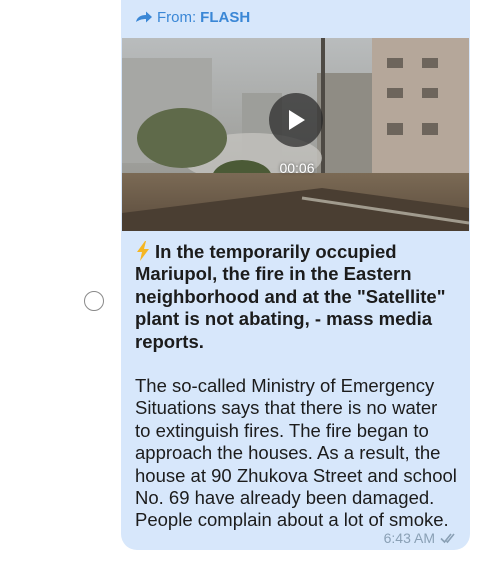  Describe the element at coordinates (94, 301) in the screenshot. I see `message-select-checkbox` at that location.